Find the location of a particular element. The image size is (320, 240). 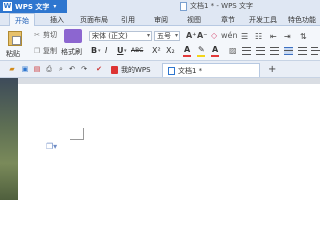

subscript-button: X₂ is located at coordinates (170, 50).